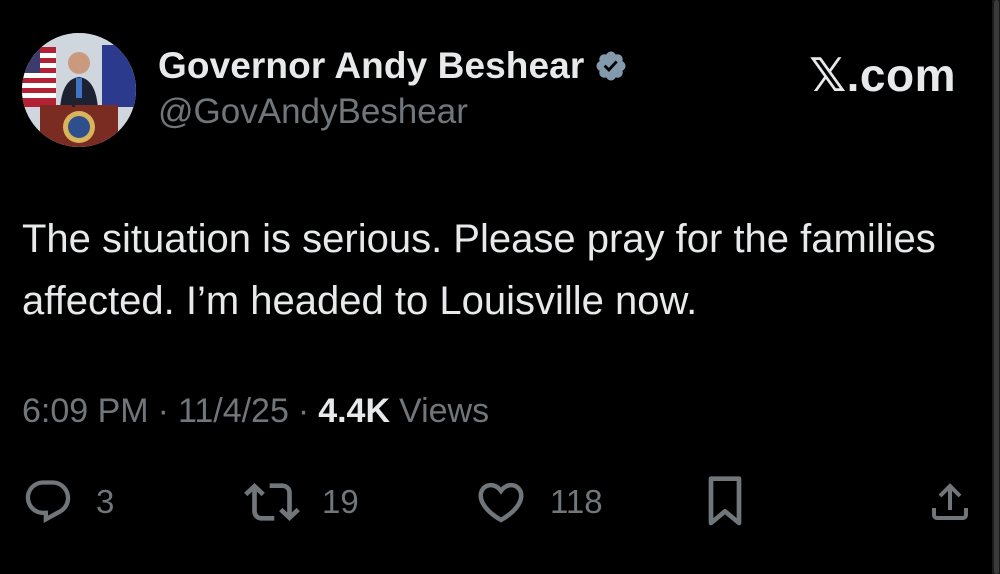 The height and width of the screenshot is (574, 1000). I want to click on bookmark-button, so click(725, 502).